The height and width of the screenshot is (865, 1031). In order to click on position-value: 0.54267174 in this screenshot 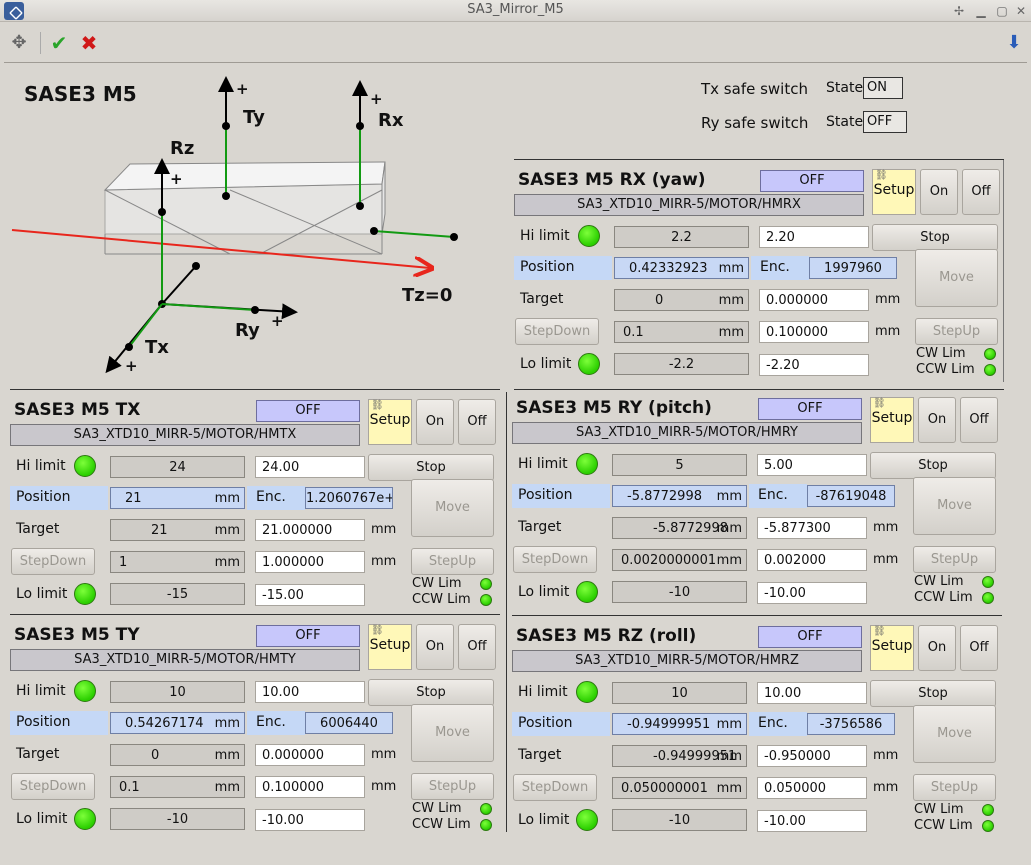, I will do `click(164, 723)`.